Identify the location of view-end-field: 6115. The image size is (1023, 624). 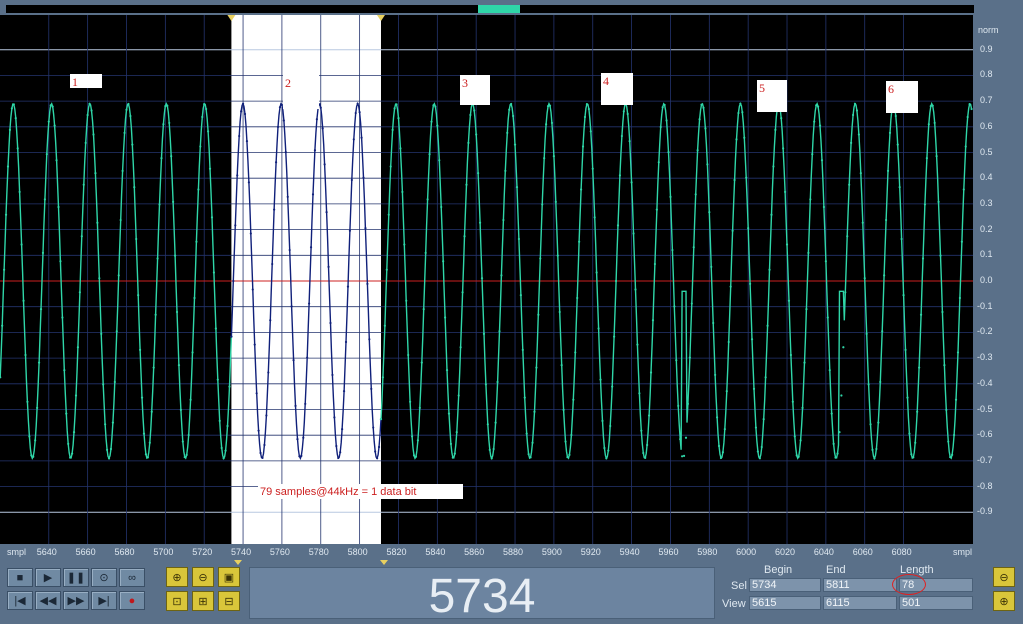
(860, 603).